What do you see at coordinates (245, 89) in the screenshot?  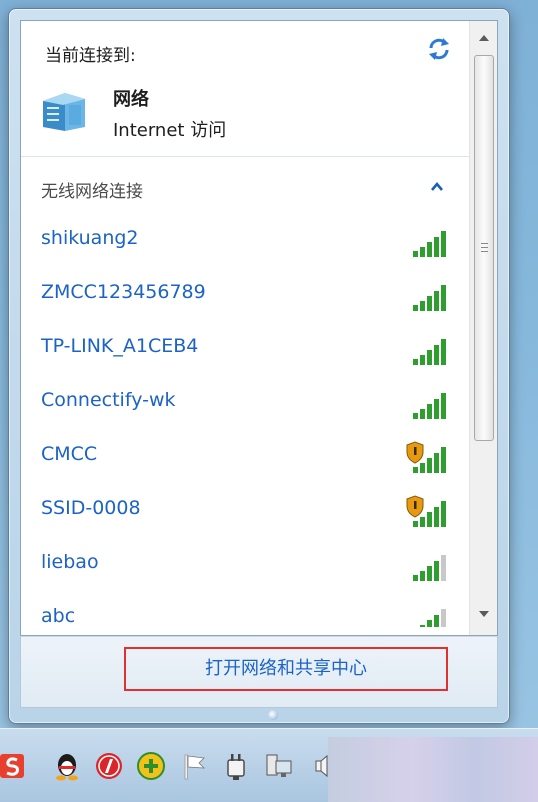 I see `current-connection-section: 当前连接到: 网络 Internet 访问` at bounding box center [245, 89].